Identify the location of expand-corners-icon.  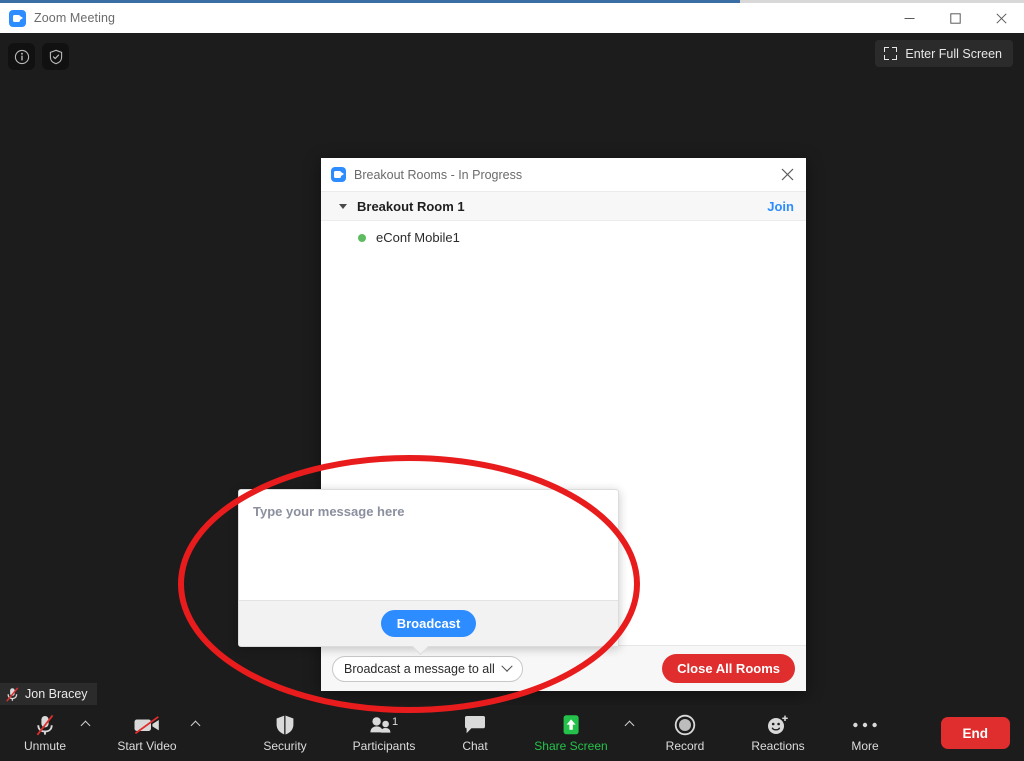
(891, 53).